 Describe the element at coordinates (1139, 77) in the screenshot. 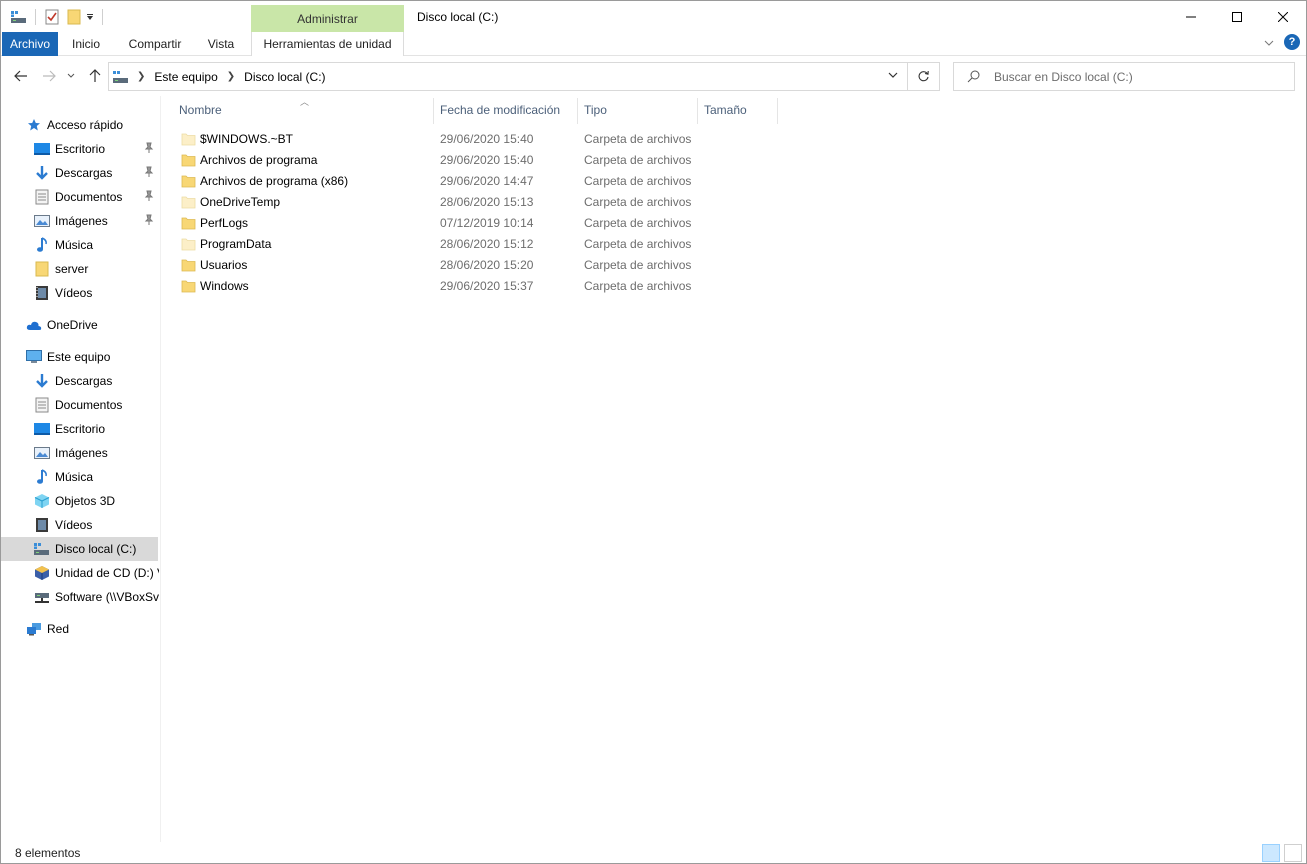

I see `search-input` at that location.